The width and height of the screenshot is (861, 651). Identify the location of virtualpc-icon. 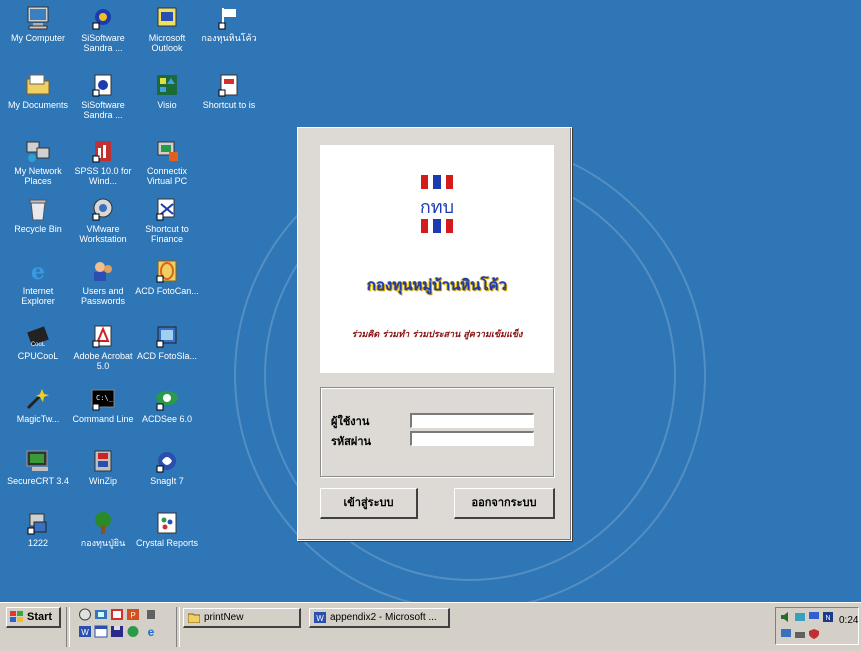
(167, 151).